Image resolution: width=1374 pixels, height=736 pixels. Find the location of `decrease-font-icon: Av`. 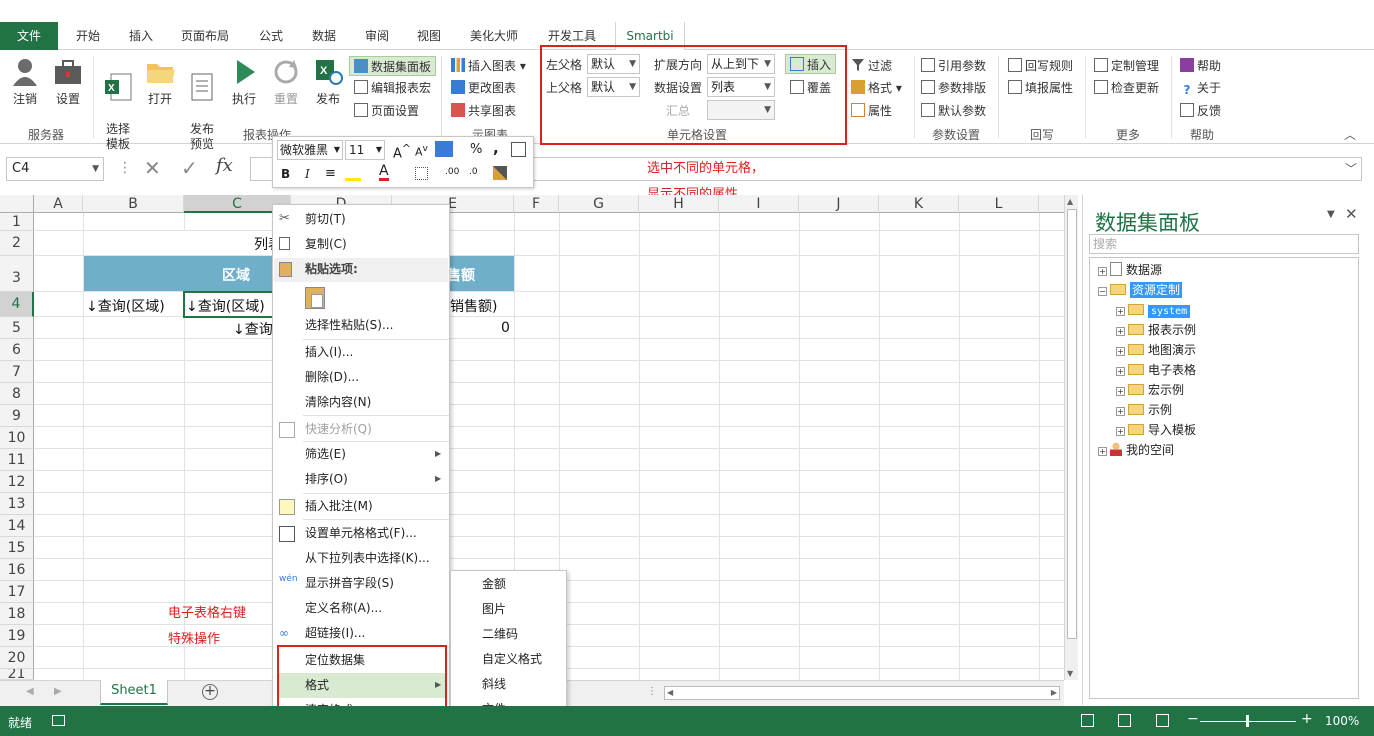

decrease-font-icon: Av is located at coordinates (421, 151).